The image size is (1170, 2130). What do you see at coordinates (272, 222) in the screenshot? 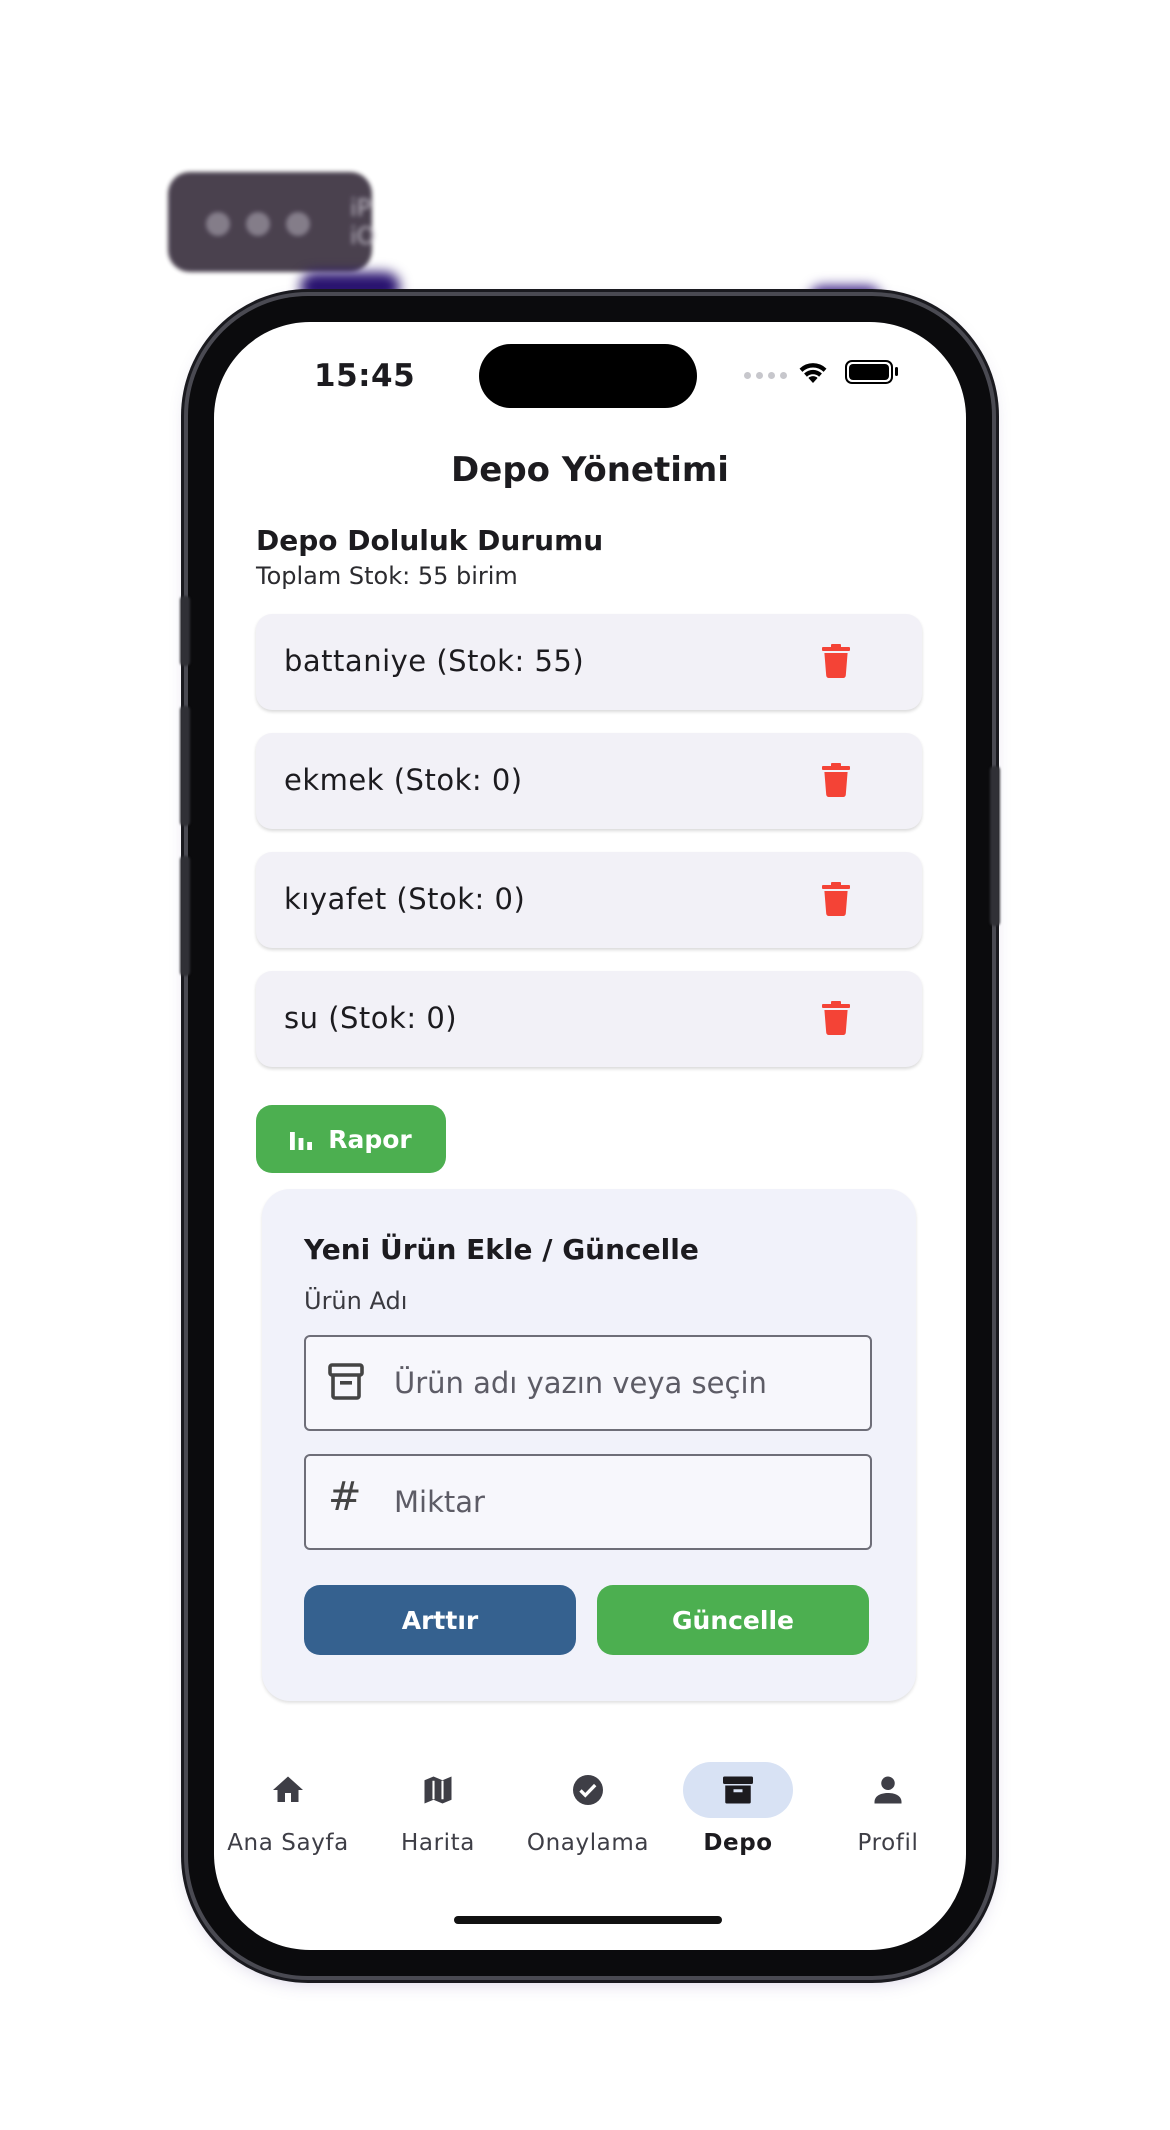
I see `window-badge: iP iO` at bounding box center [272, 222].